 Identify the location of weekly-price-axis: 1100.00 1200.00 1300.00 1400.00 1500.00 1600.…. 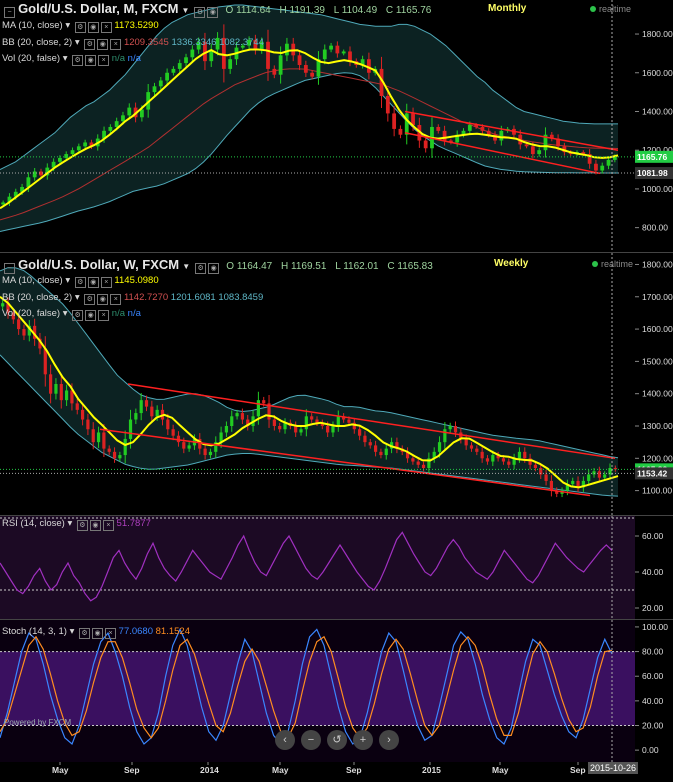
(654, 384).